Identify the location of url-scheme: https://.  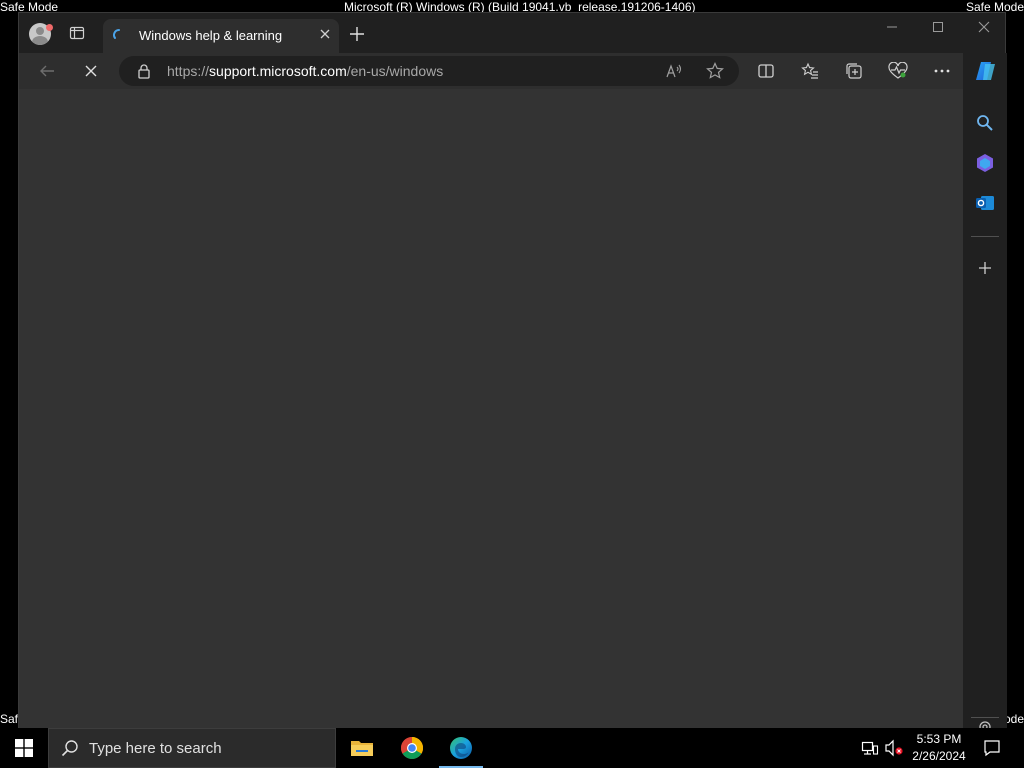
(188, 71).